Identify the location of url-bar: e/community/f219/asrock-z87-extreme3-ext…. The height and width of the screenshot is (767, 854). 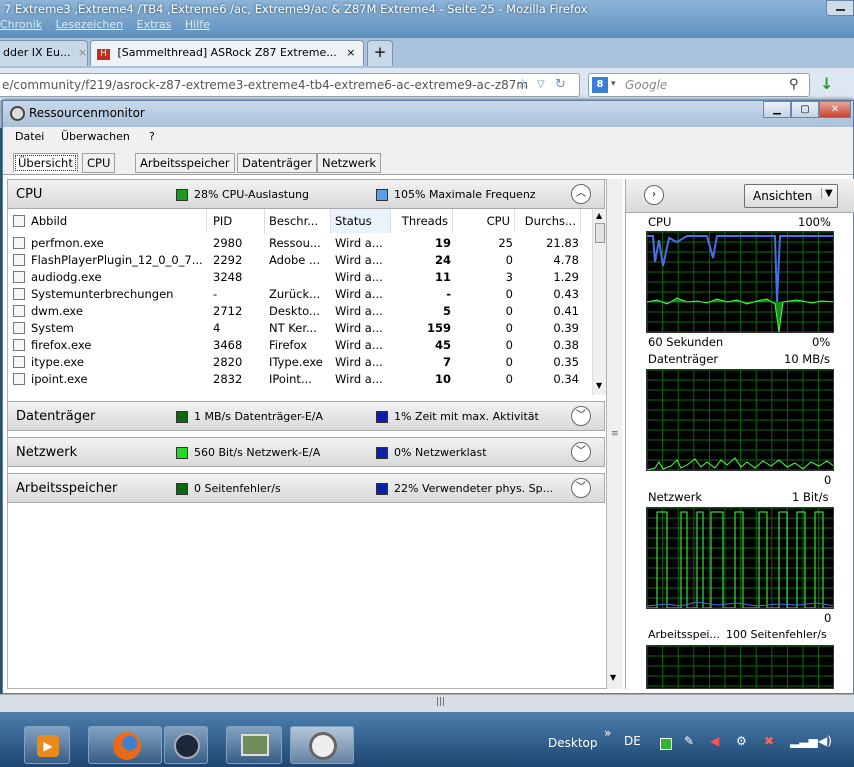
(290, 85).